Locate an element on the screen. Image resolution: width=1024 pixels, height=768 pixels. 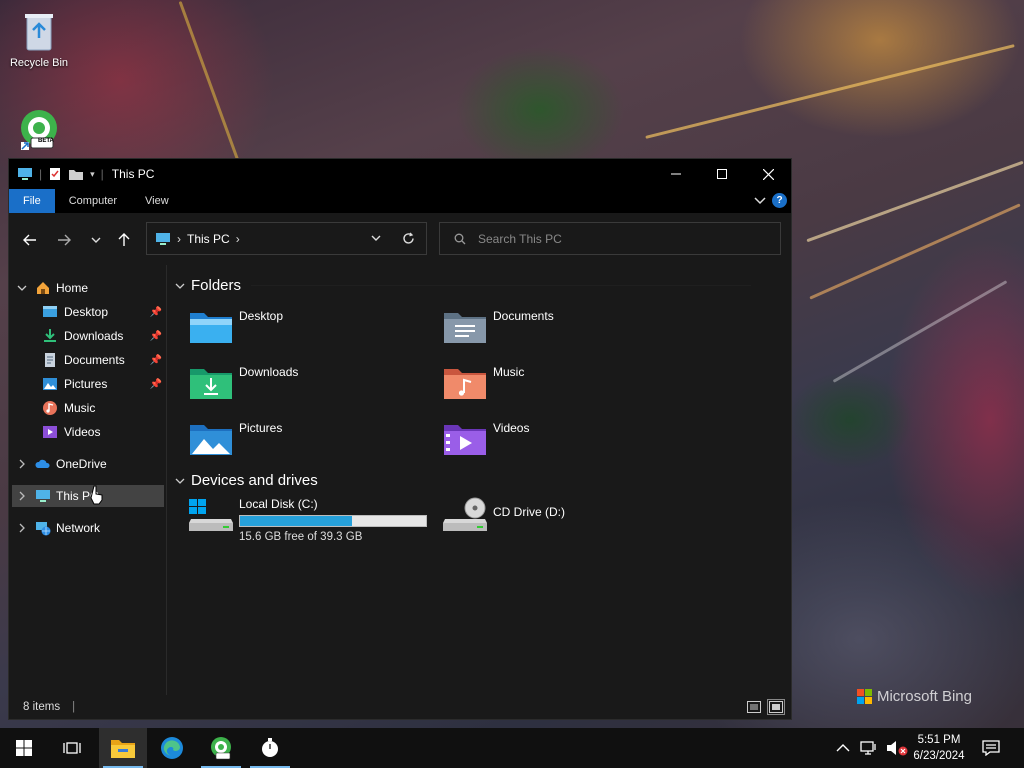
task-view-button is located at coordinates (72, 748).